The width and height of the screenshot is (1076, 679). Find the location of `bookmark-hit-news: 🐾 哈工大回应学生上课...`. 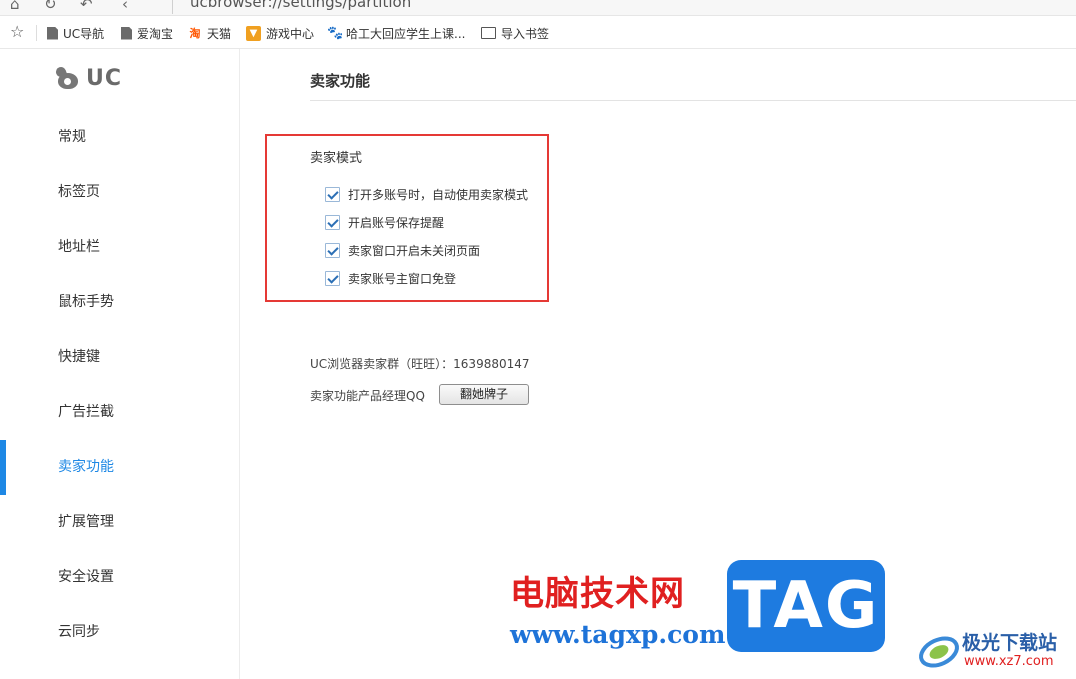

bookmark-hit-news: 🐾 哈工大回应学生上课... is located at coordinates (396, 33).